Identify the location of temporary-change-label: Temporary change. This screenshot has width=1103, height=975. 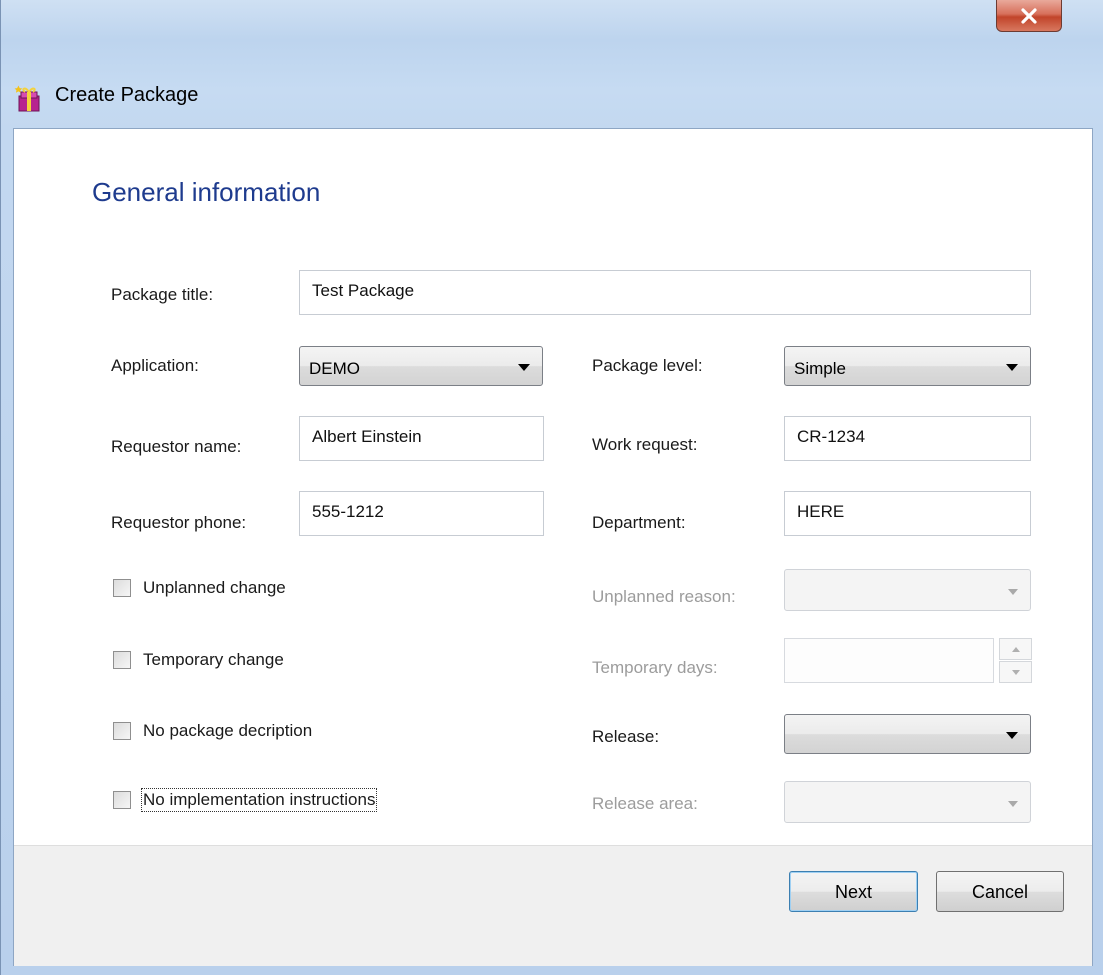
(213, 660).